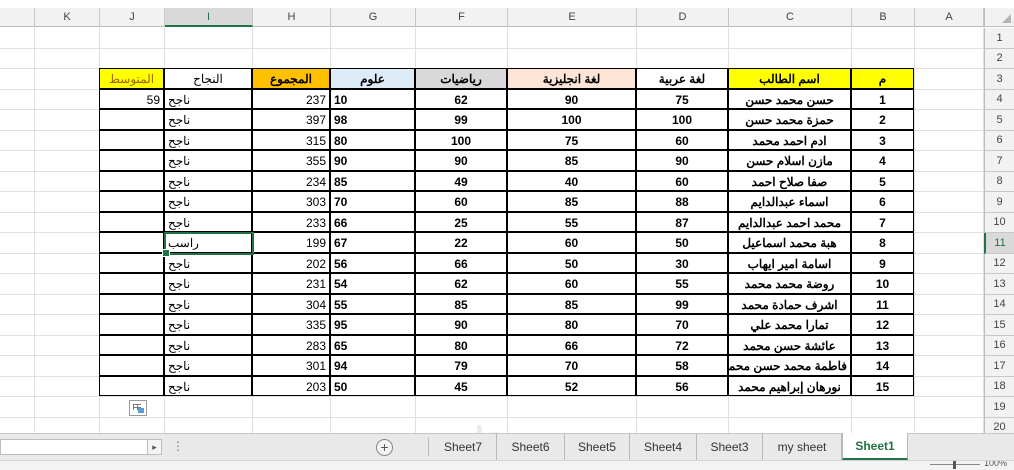 The width and height of the screenshot is (1014, 470). Describe the element at coordinates (291, 324) in the screenshot. I see `cell-total: 335` at that location.